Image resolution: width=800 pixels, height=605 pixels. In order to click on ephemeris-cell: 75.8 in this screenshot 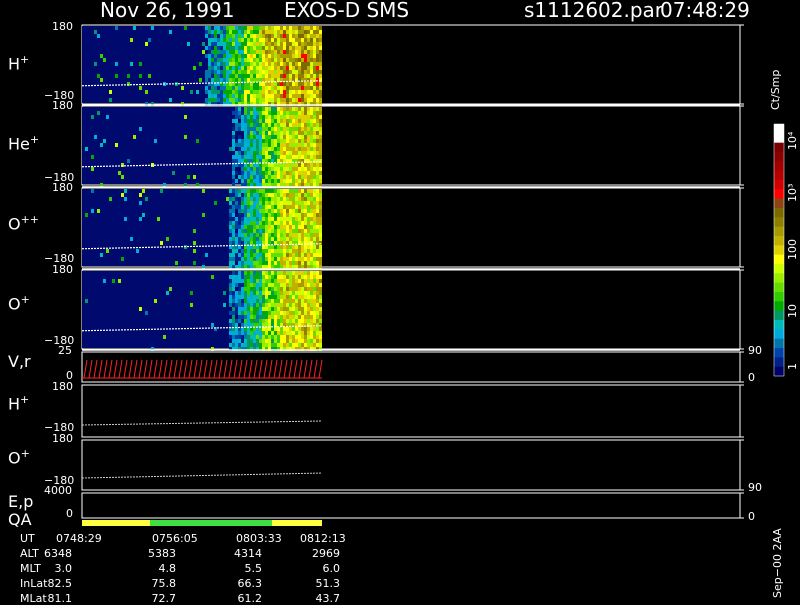, I will do `click(164, 583)`.